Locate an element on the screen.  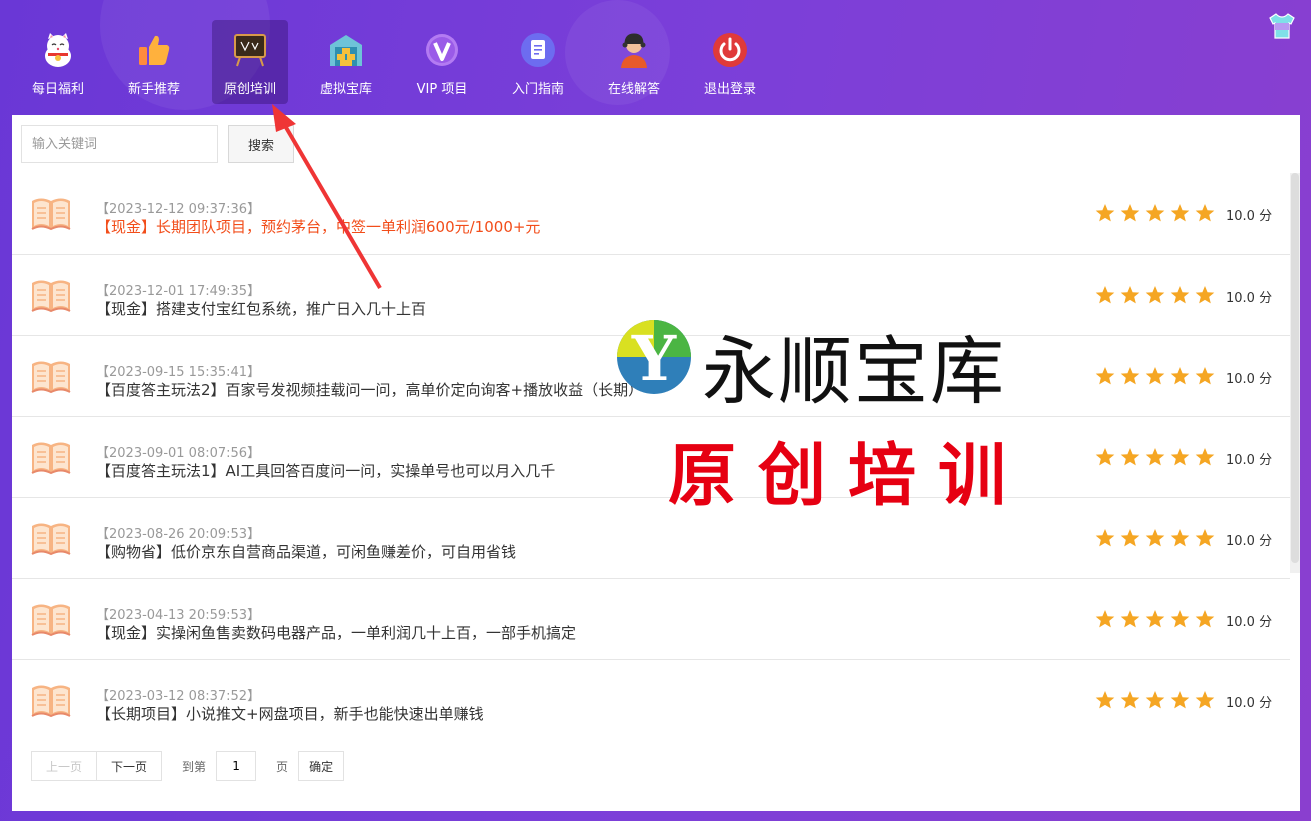
power-icon is located at coordinates (730, 50).